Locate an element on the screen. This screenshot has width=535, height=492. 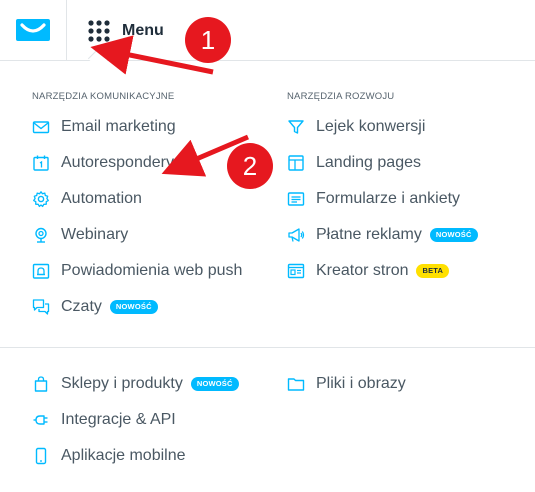
svg-text: 1 is located at coordinates (208, 40).